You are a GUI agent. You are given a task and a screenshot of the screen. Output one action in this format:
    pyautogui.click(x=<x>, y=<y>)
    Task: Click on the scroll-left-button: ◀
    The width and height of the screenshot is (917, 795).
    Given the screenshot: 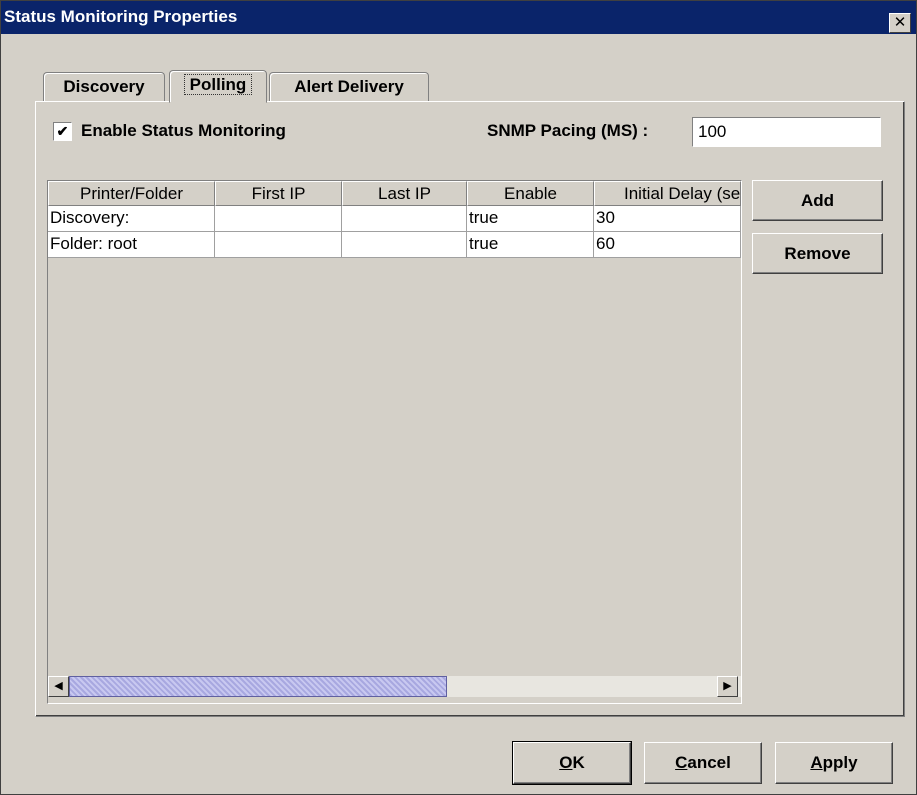 What is the action you would take?
    pyautogui.click(x=58, y=686)
    